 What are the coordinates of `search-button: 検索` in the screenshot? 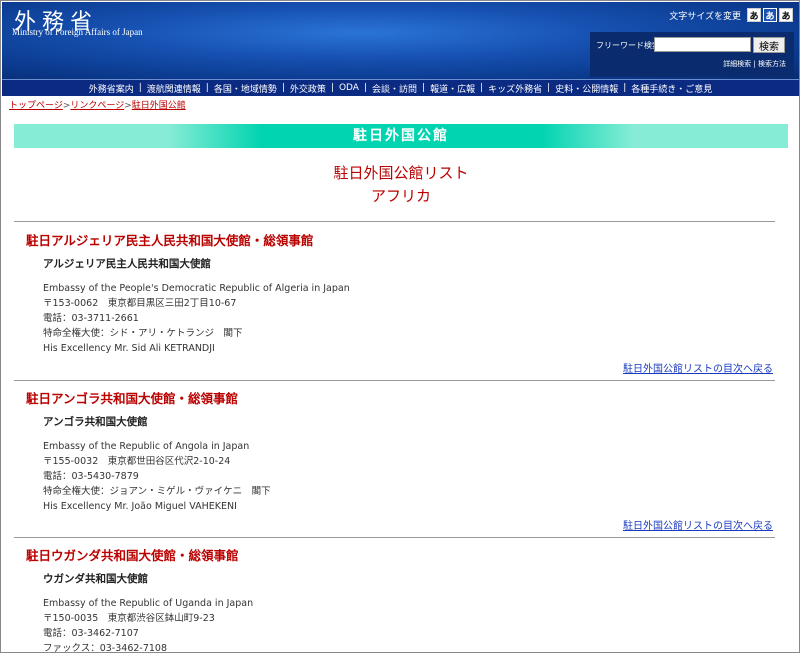 It's located at (769, 45).